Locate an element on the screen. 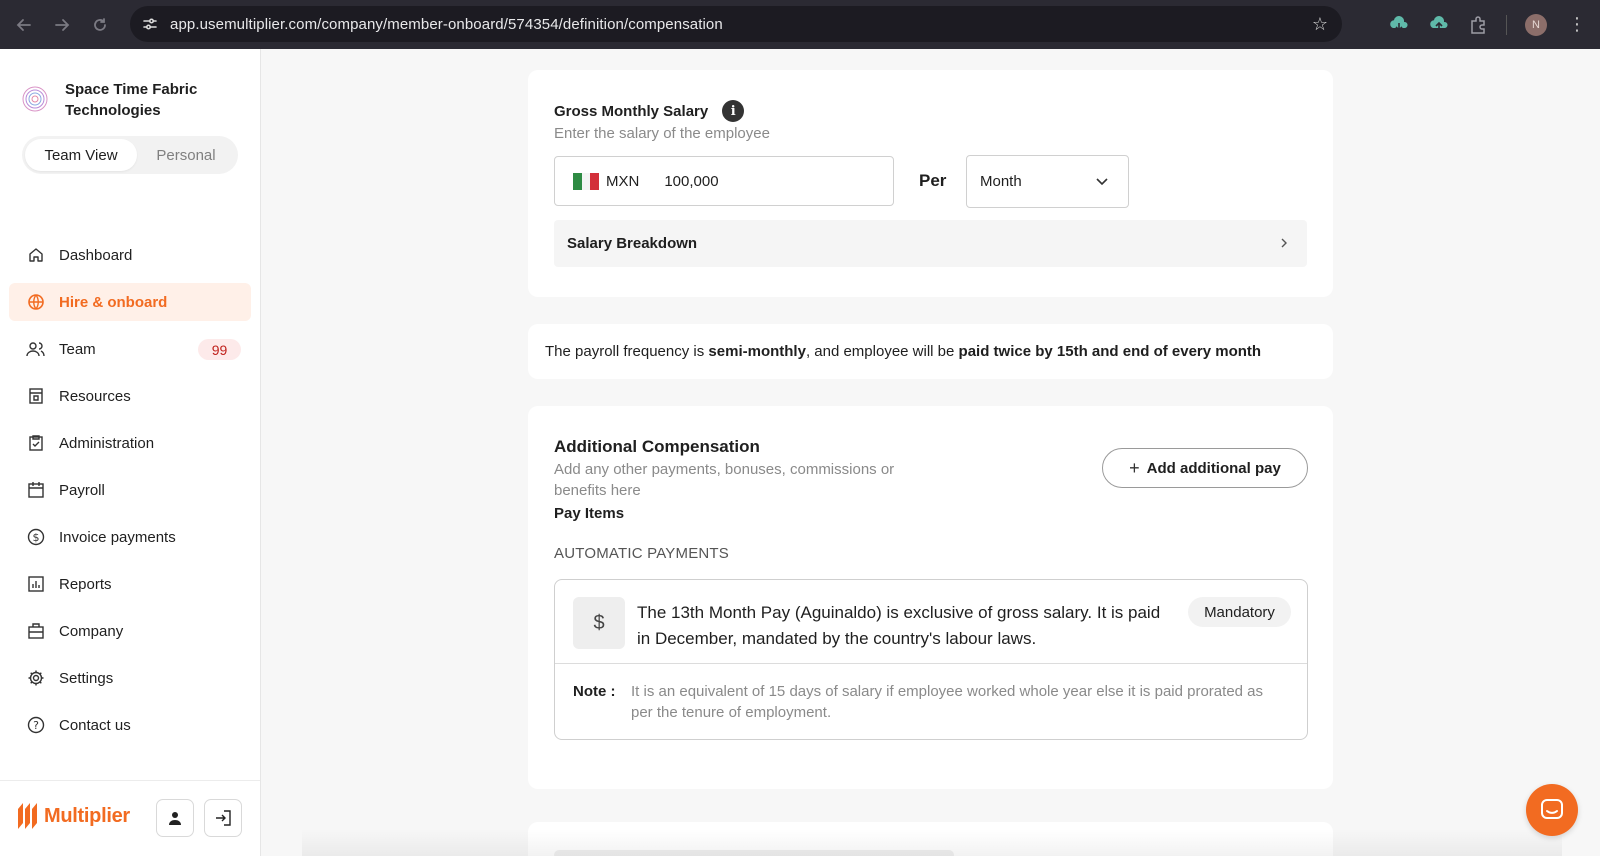 This screenshot has height=856, width=1600. bottom-shadow is located at coordinates (932, 842).